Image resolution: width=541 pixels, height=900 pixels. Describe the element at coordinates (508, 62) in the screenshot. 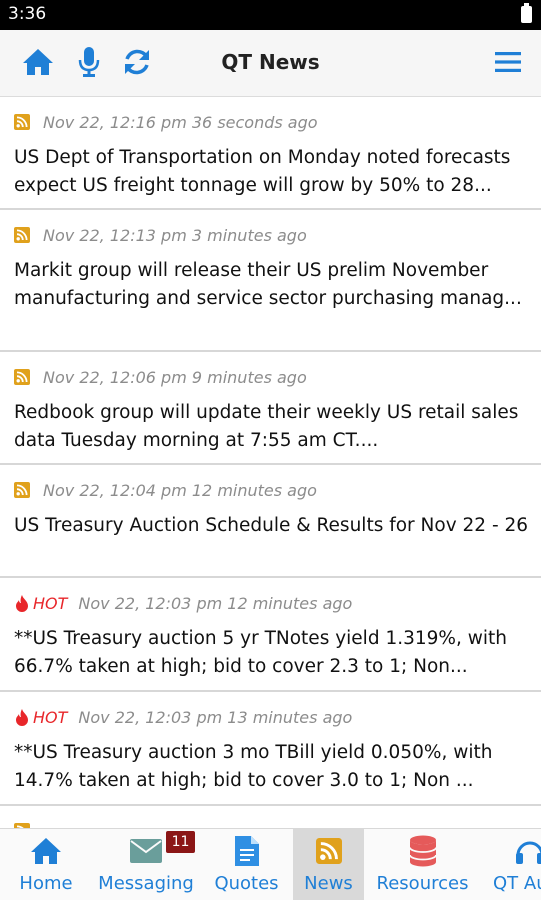

I see `menu-icon` at that location.